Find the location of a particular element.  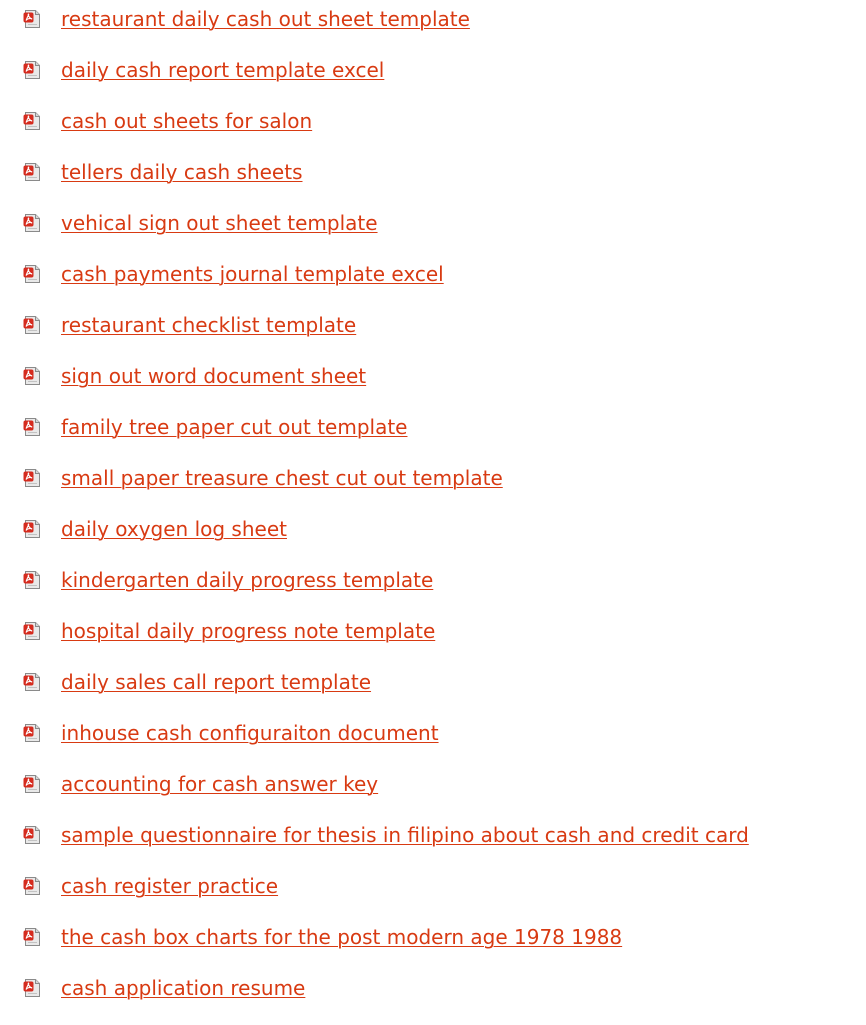

list-item: tellers daily cash sheets is located at coordinates (444, 178).